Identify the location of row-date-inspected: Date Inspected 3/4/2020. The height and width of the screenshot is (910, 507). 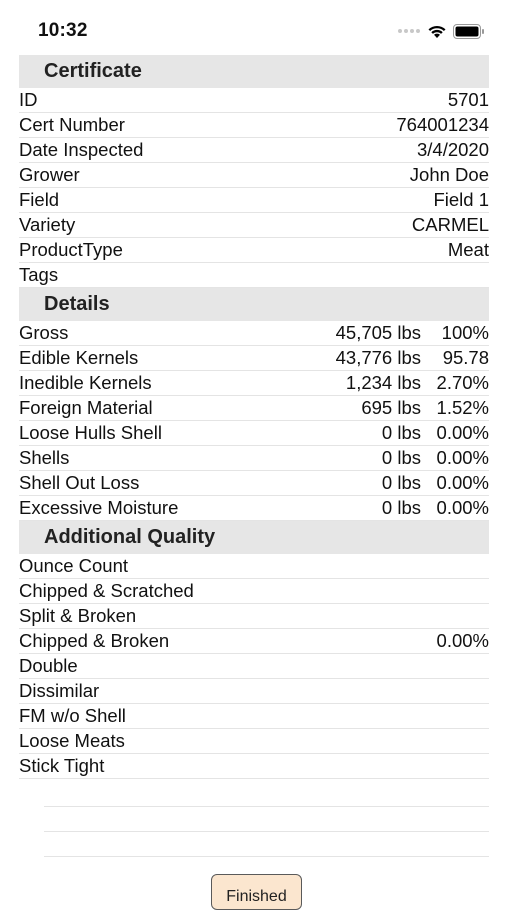
(254, 150).